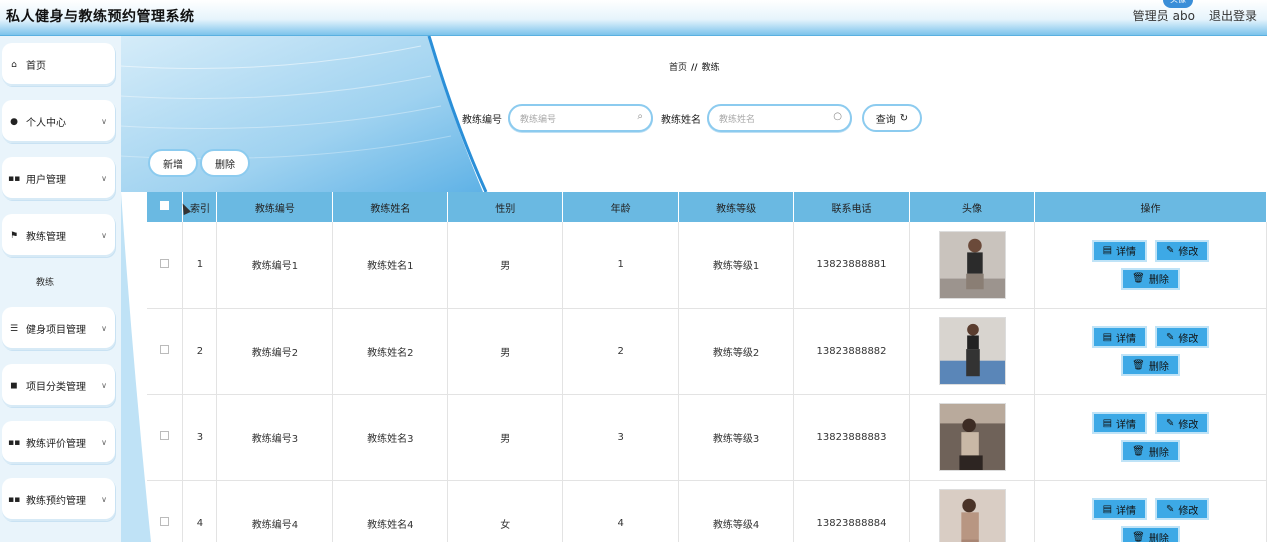 The width and height of the screenshot is (1267, 542). What do you see at coordinates (1107, 337) in the screenshot?
I see `document-icon: ▤` at bounding box center [1107, 337].